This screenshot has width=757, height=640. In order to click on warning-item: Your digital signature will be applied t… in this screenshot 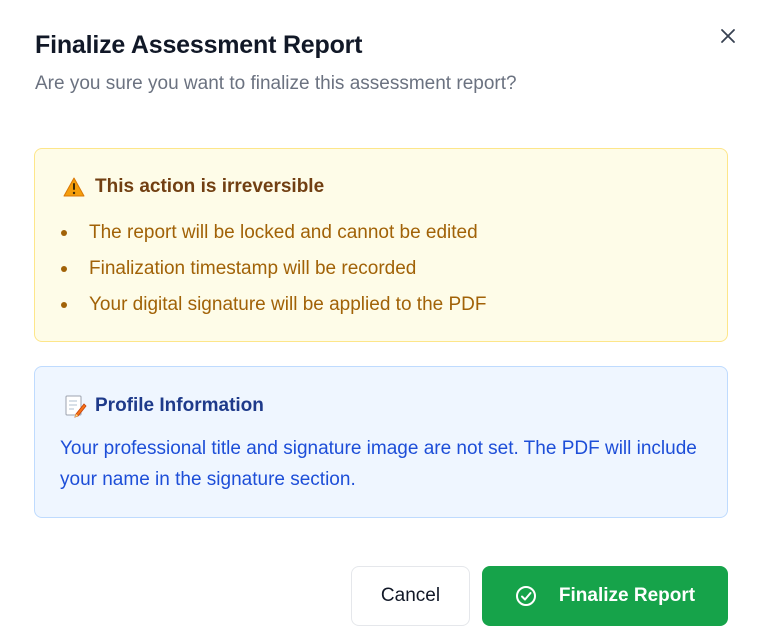, I will do `click(273, 305)`.